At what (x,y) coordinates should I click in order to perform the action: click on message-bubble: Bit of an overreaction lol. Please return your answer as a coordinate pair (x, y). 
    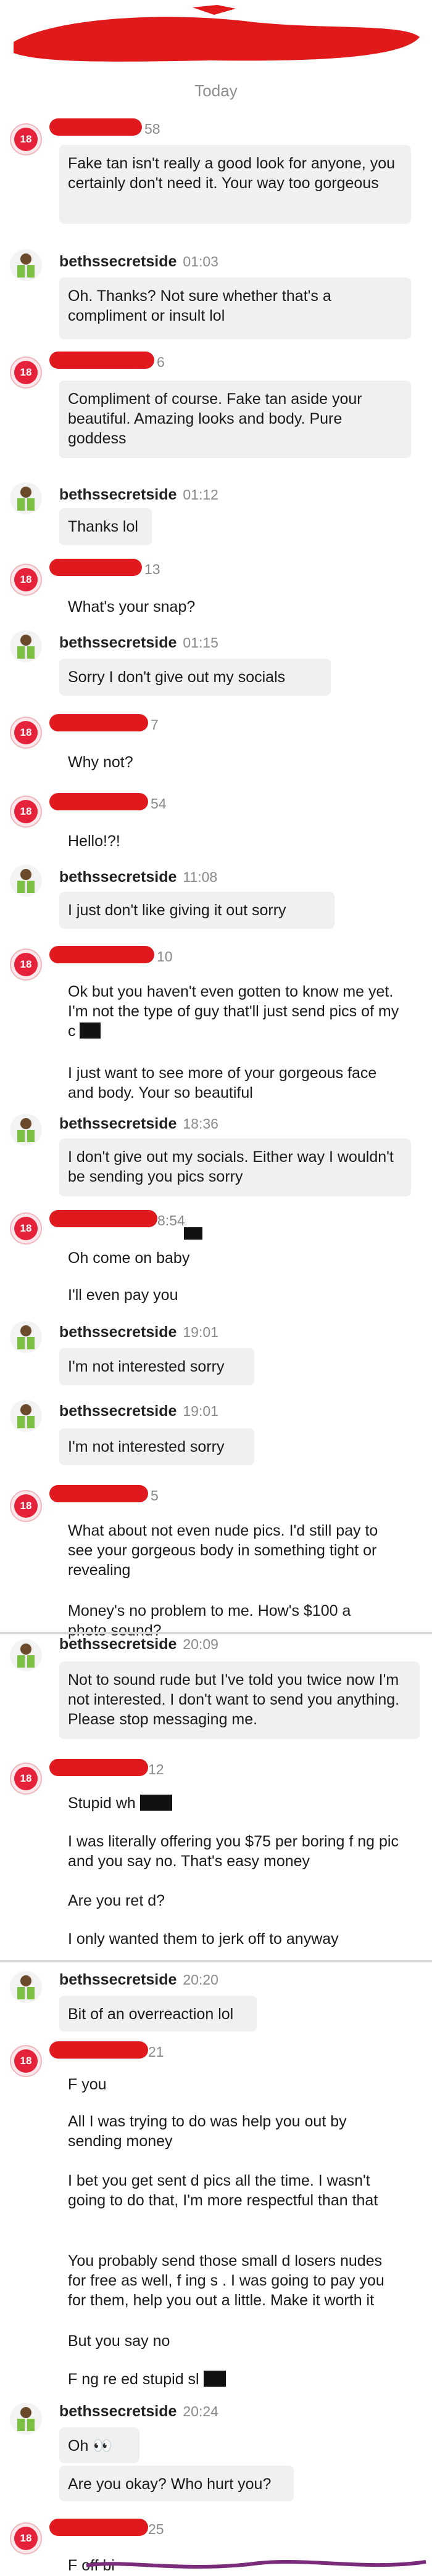
    Looking at the image, I should click on (158, 2013).